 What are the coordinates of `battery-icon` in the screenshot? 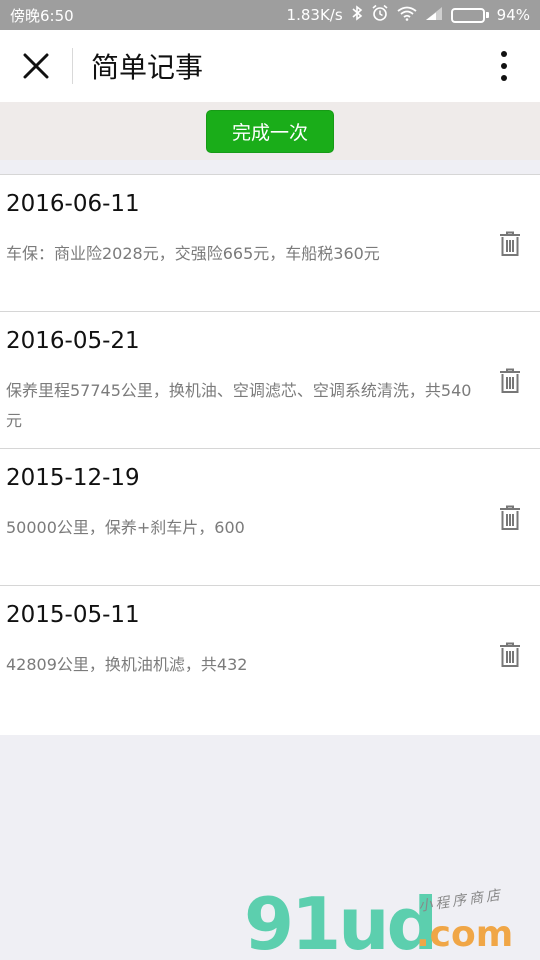 It's located at (469, 15).